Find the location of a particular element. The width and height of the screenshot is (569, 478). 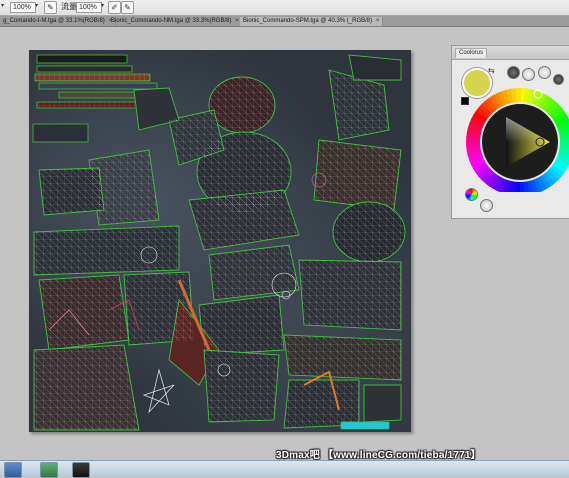

color-panel: Coolorus ⇆ is located at coordinates (510, 132).